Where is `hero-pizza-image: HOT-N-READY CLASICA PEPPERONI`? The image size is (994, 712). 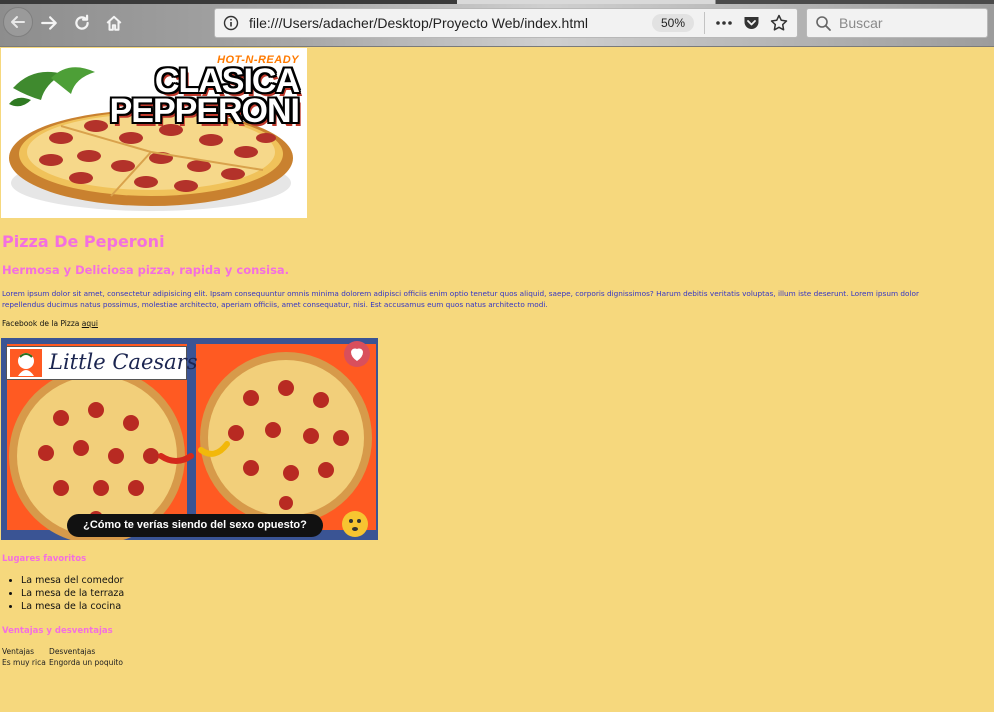
hero-pizza-image: HOT-N-READY CLASICA PEPPERONI is located at coordinates (154, 133).